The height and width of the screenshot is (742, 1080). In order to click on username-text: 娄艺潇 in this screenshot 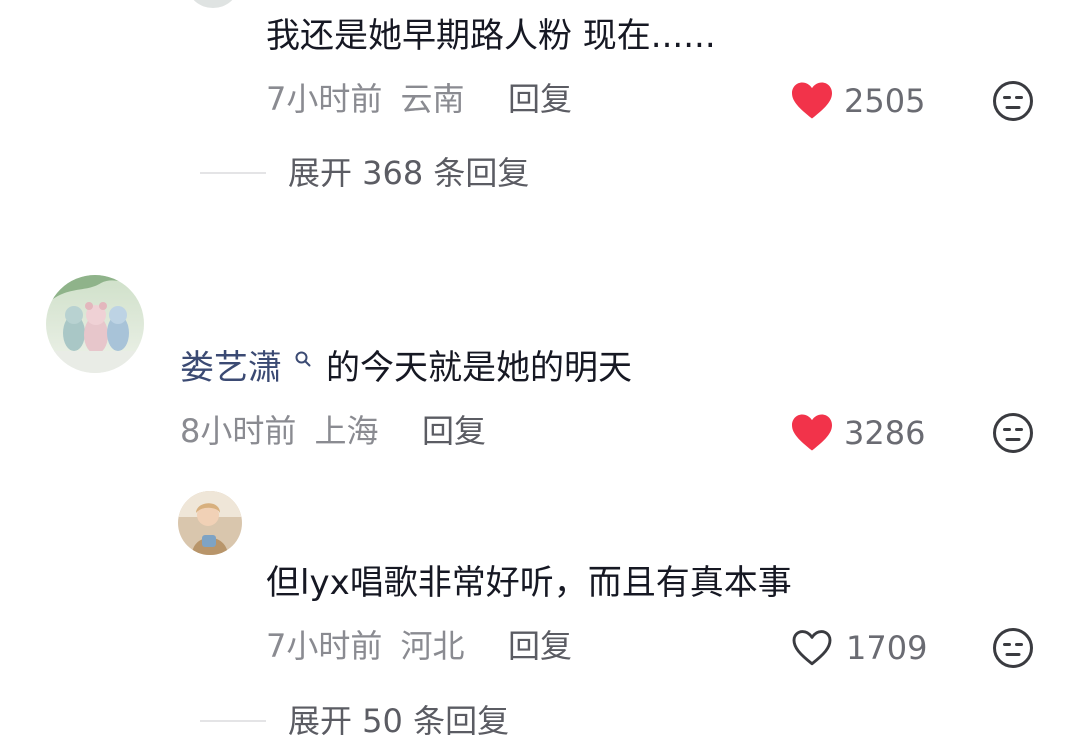, I will do `click(231, 368)`.